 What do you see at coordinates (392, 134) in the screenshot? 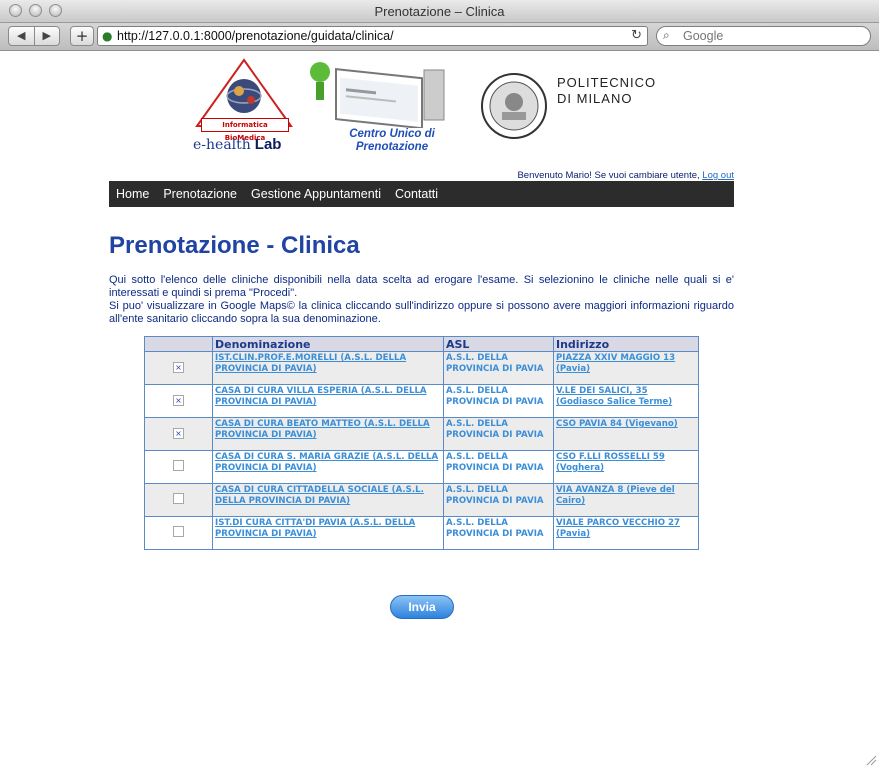
I see `cup-line1: Centro Unico di` at bounding box center [392, 134].